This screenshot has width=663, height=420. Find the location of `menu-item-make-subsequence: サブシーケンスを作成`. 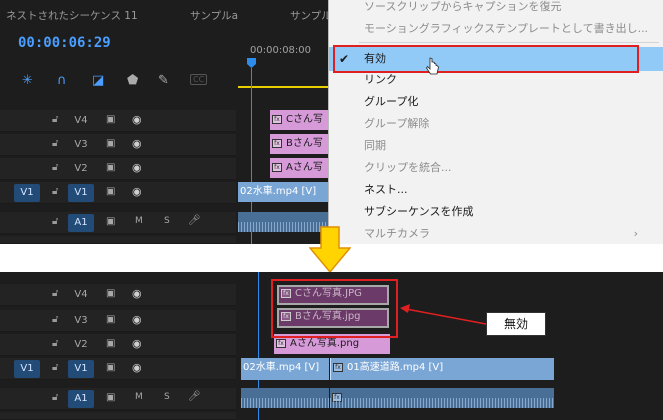

menu-item-make-subsequence: サブシーケンスを作成 is located at coordinates (496, 212).